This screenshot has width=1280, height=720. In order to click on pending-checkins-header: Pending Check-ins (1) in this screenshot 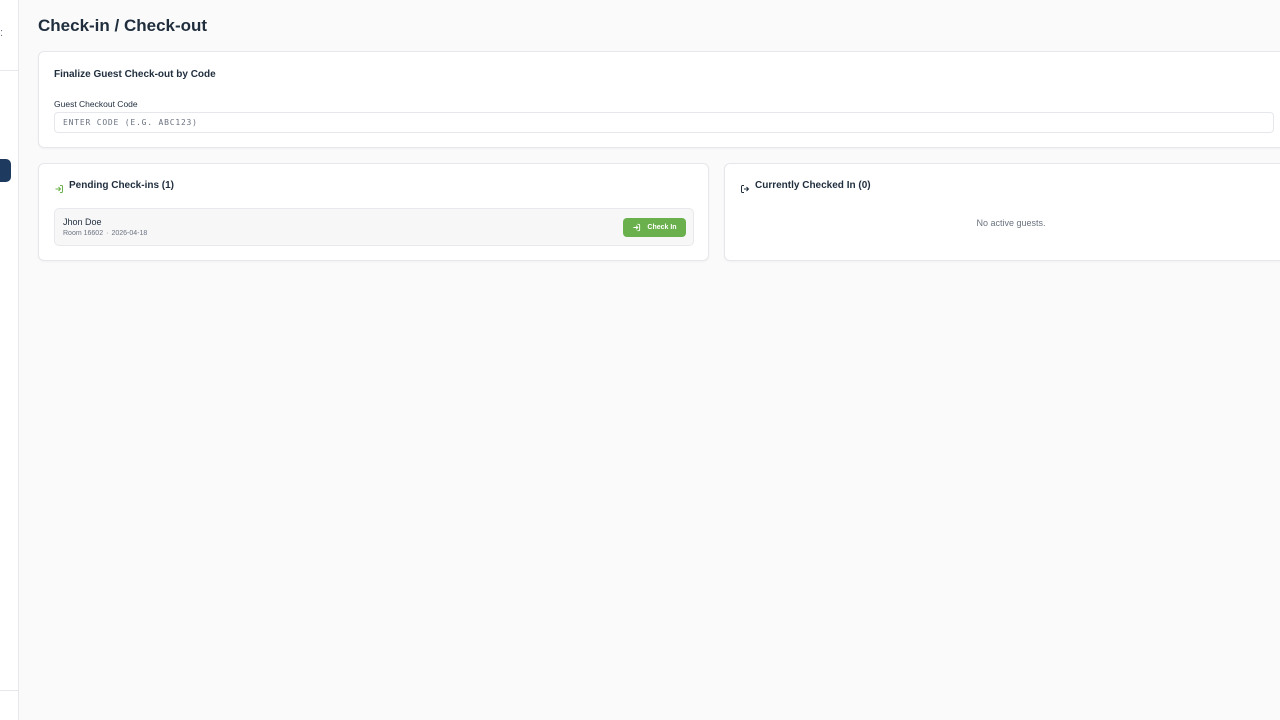, I will do `click(114, 186)`.